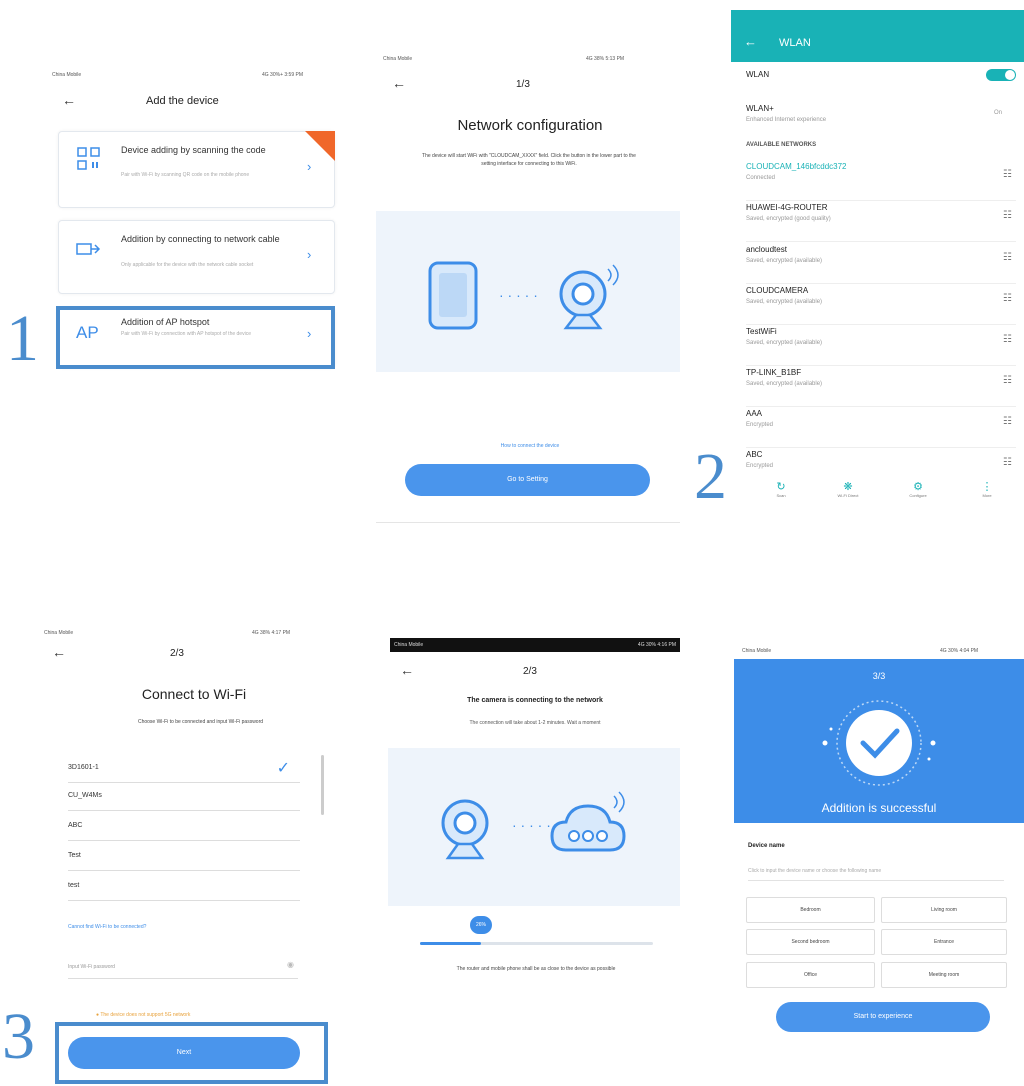  I want to click on network-name: AAA, so click(754, 413).